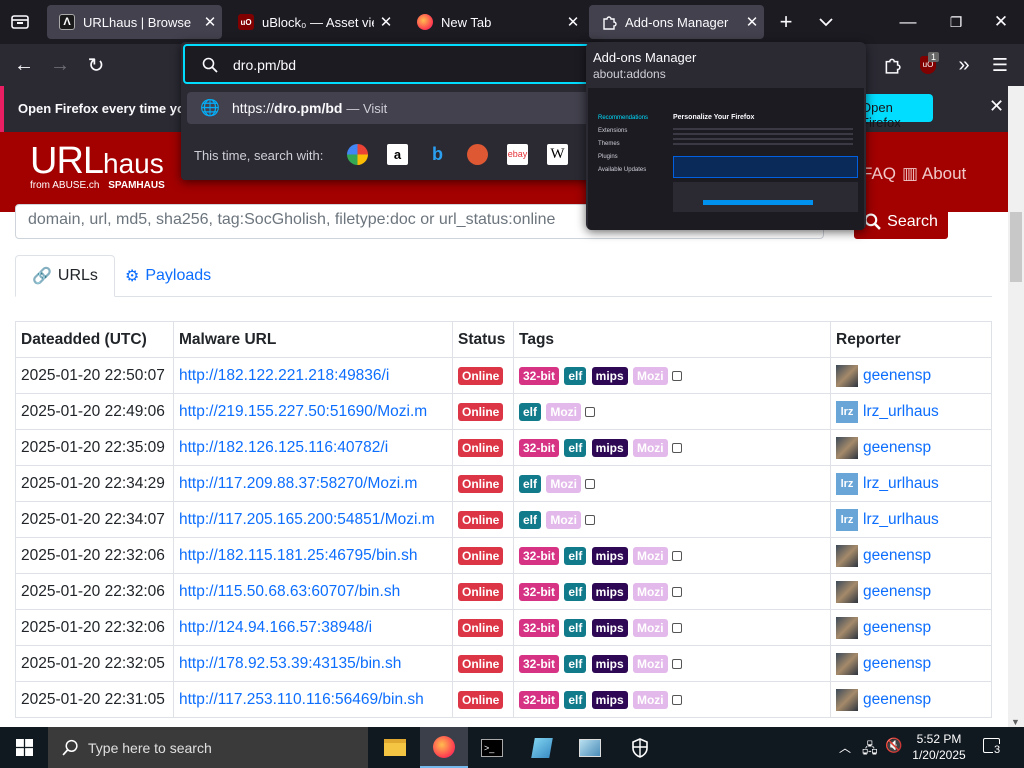  I want to click on show-hidden-icons-icon: ︿, so click(845, 747).